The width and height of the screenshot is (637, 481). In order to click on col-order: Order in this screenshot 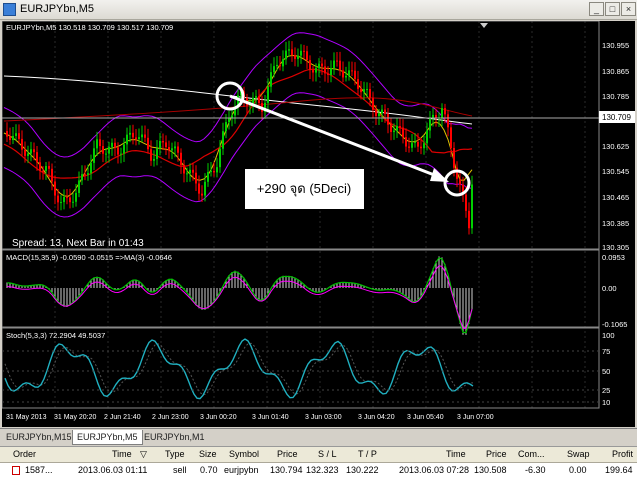, I will do `click(24, 454)`.